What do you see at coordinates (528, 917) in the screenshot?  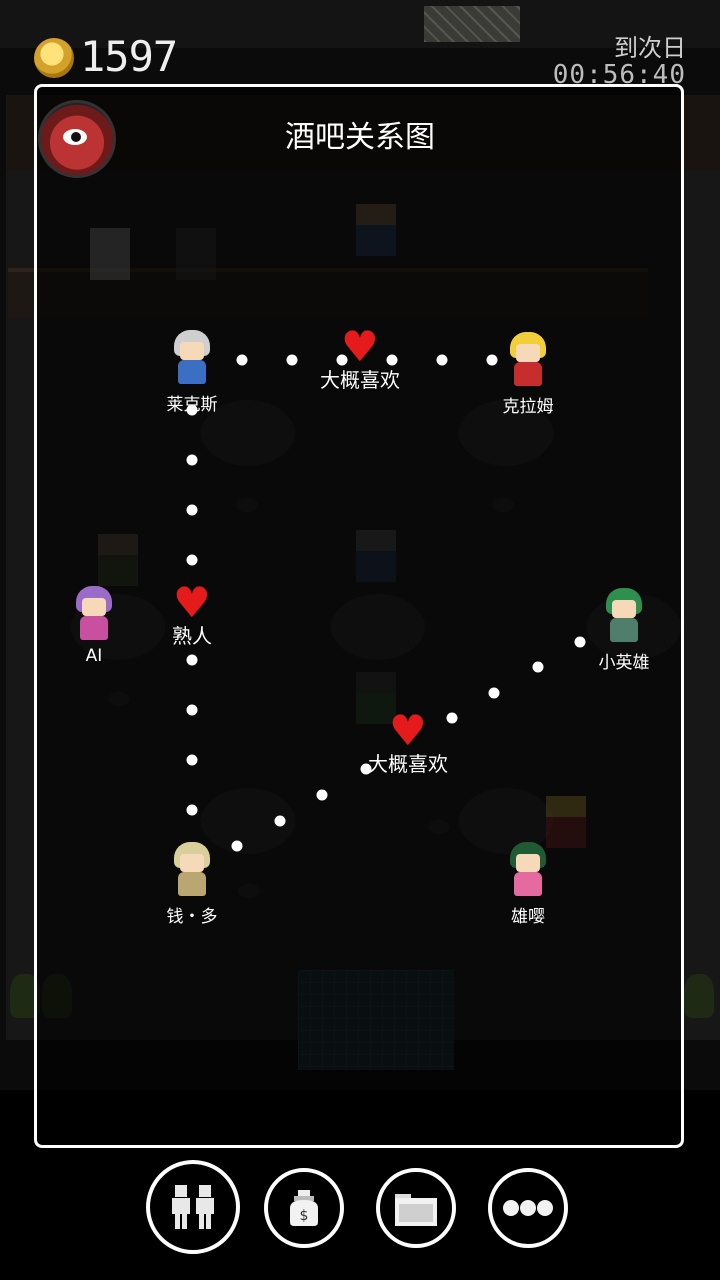 I see `character-name: 雄嘤` at bounding box center [528, 917].